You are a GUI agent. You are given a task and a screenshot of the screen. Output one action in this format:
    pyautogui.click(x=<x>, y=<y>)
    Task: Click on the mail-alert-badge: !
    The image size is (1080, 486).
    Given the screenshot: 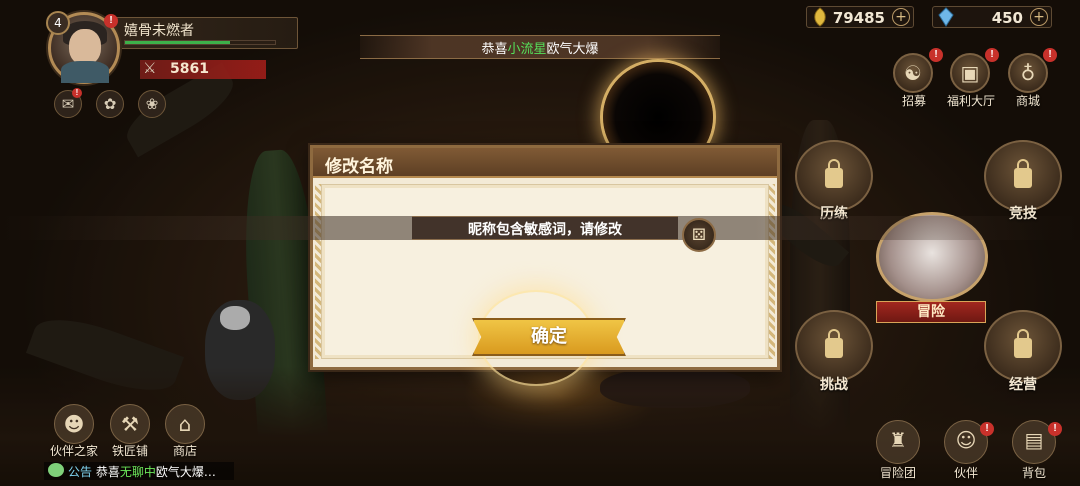 What is the action you would take?
    pyautogui.click(x=77, y=93)
    